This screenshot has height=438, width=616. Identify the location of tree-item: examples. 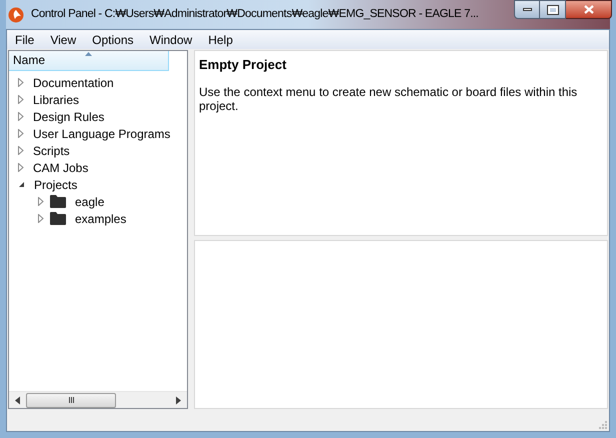
(100, 219).